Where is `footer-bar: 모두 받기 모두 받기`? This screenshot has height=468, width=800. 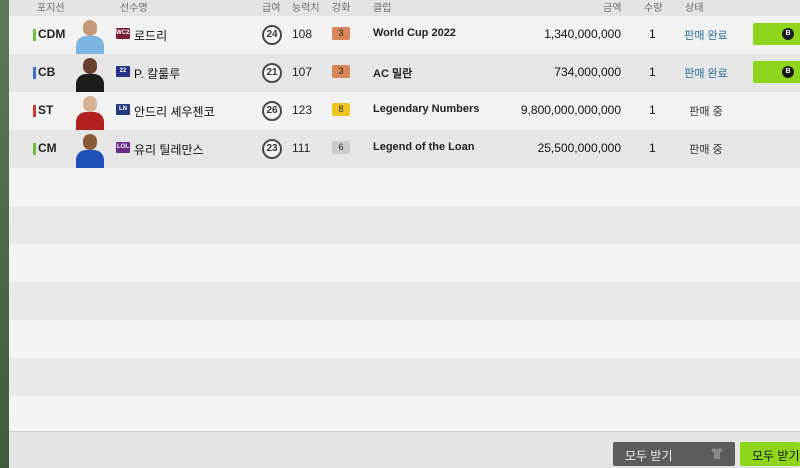
footer-bar: 모두 받기 모두 받기 is located at coordinates (404, 449).